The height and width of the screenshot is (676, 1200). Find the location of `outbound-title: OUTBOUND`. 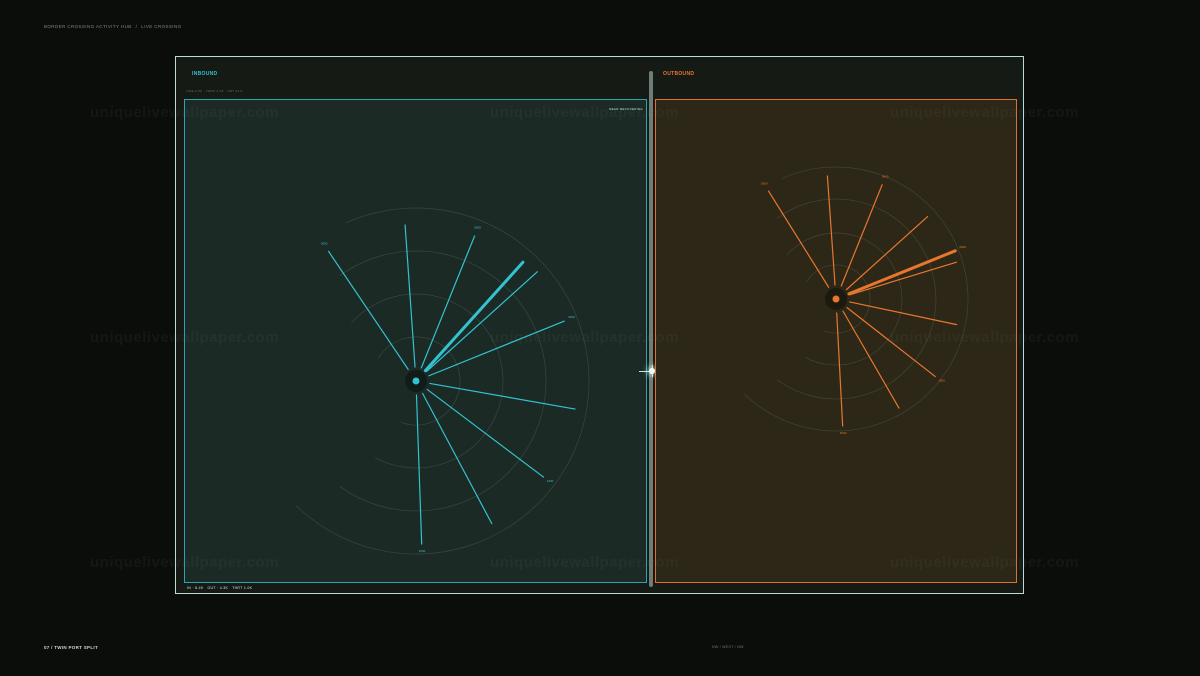

outbound-title: OUTBOUND is located at coordinates (679, 74).